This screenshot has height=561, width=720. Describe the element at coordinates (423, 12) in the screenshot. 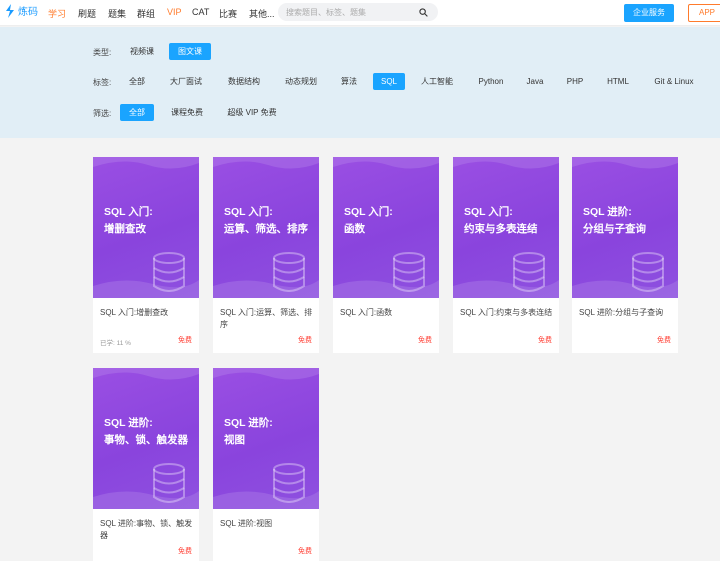

I see `search-icon` at that location.